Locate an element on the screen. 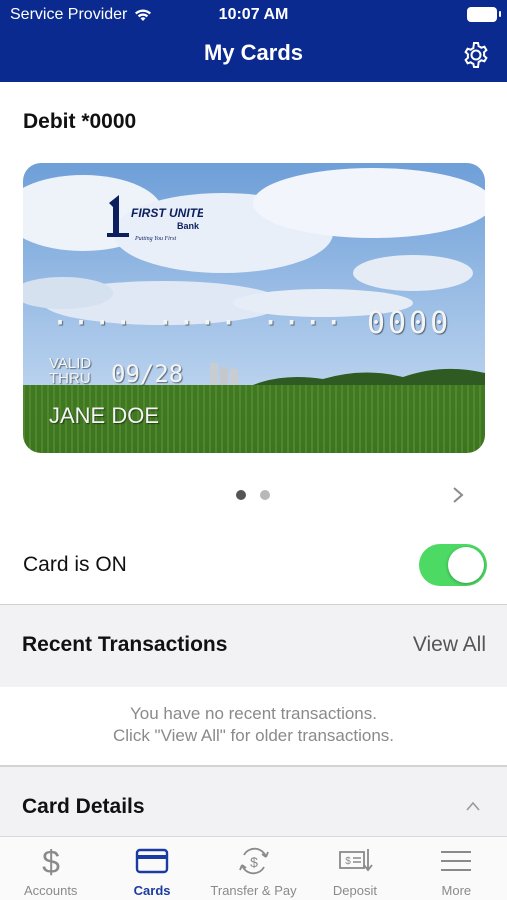 The height and width of the screenshot is (900, 507). navigation-bar: Service Provider 10:07 AM My Cards is located at coordinates (253, 41).